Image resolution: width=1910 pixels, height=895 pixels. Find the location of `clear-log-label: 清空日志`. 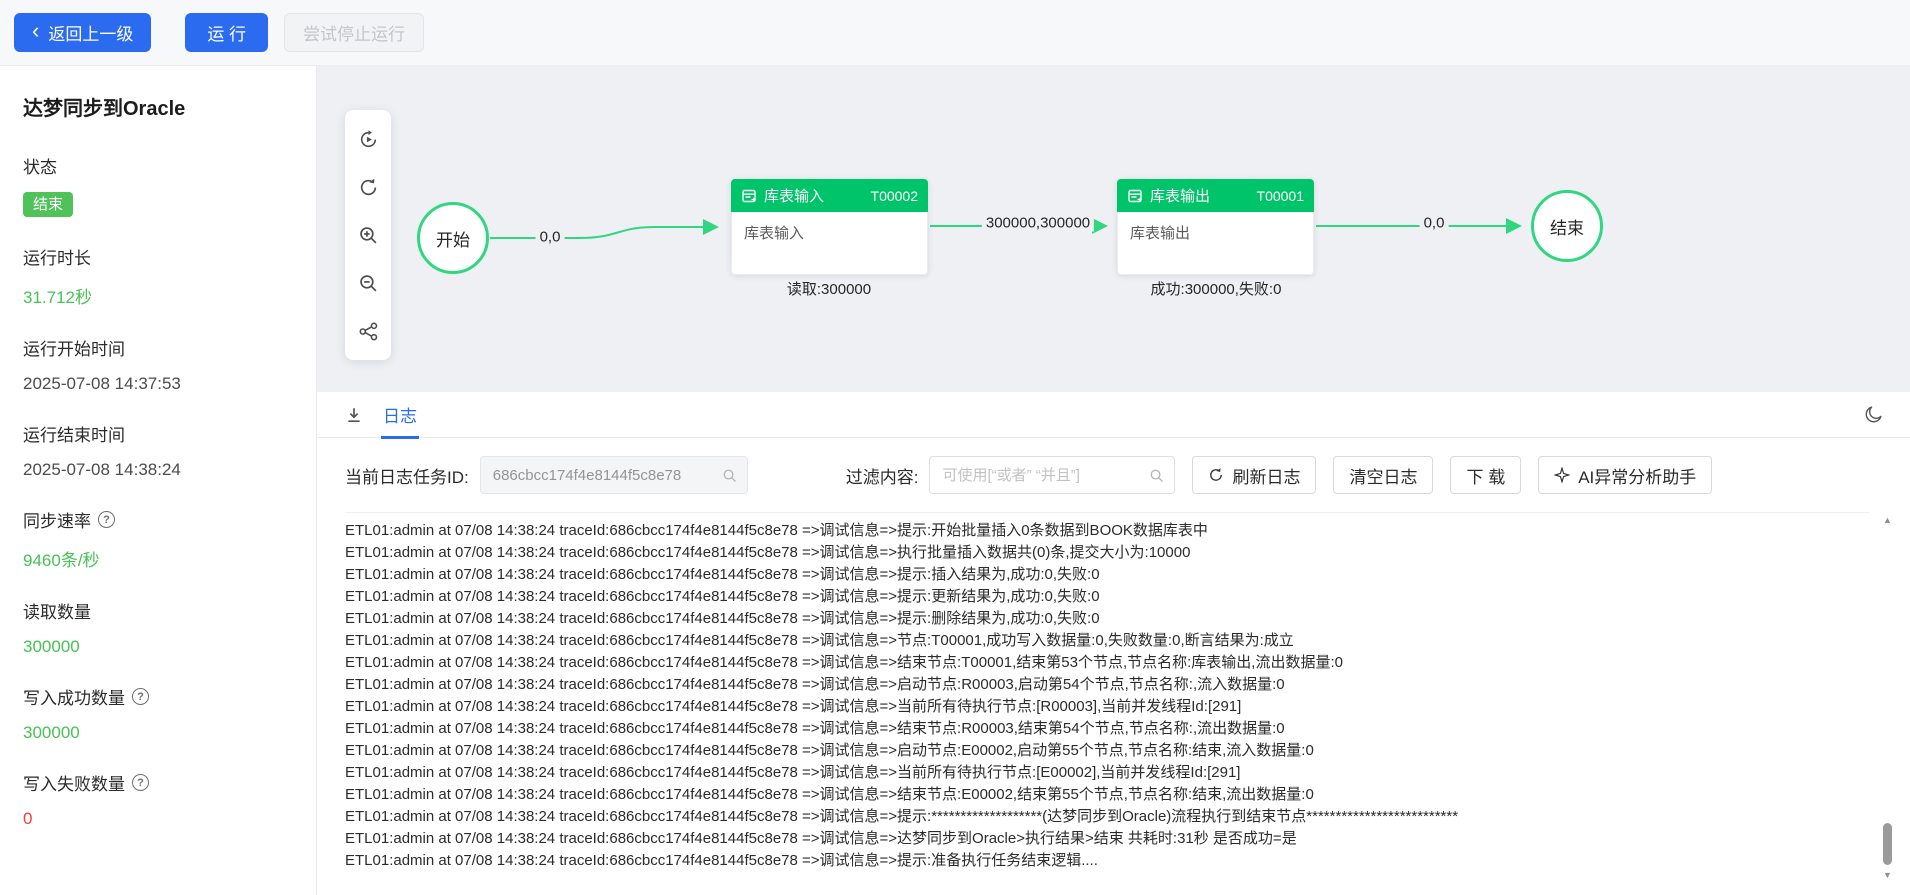

clear-log-label: 清空日志 is located at coordinates (1383, 477).